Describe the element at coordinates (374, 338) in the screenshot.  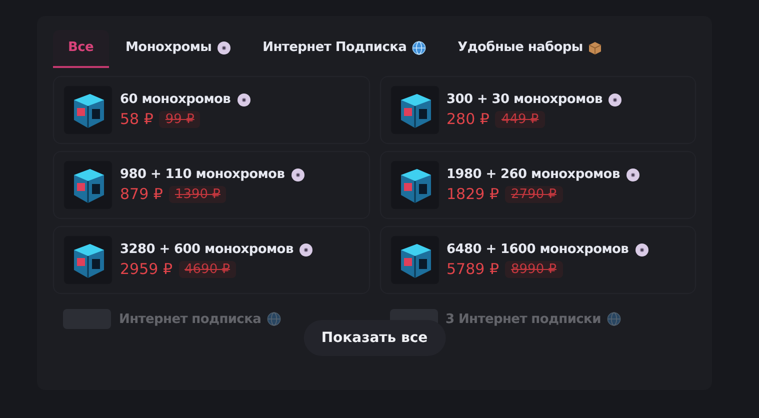
I see `show-all-button: Показать все` at that location.